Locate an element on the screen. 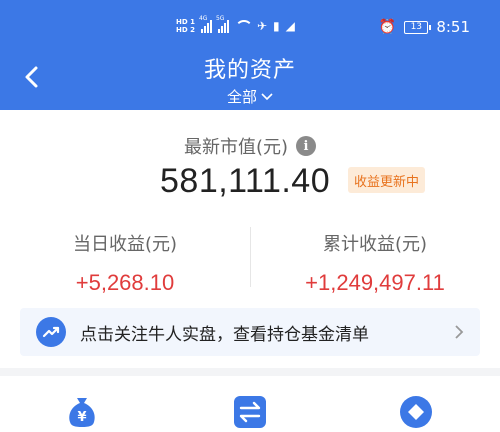 This screenshot has width=500, height=432. signal-icon: 5G is located at coordinates (222, 24).